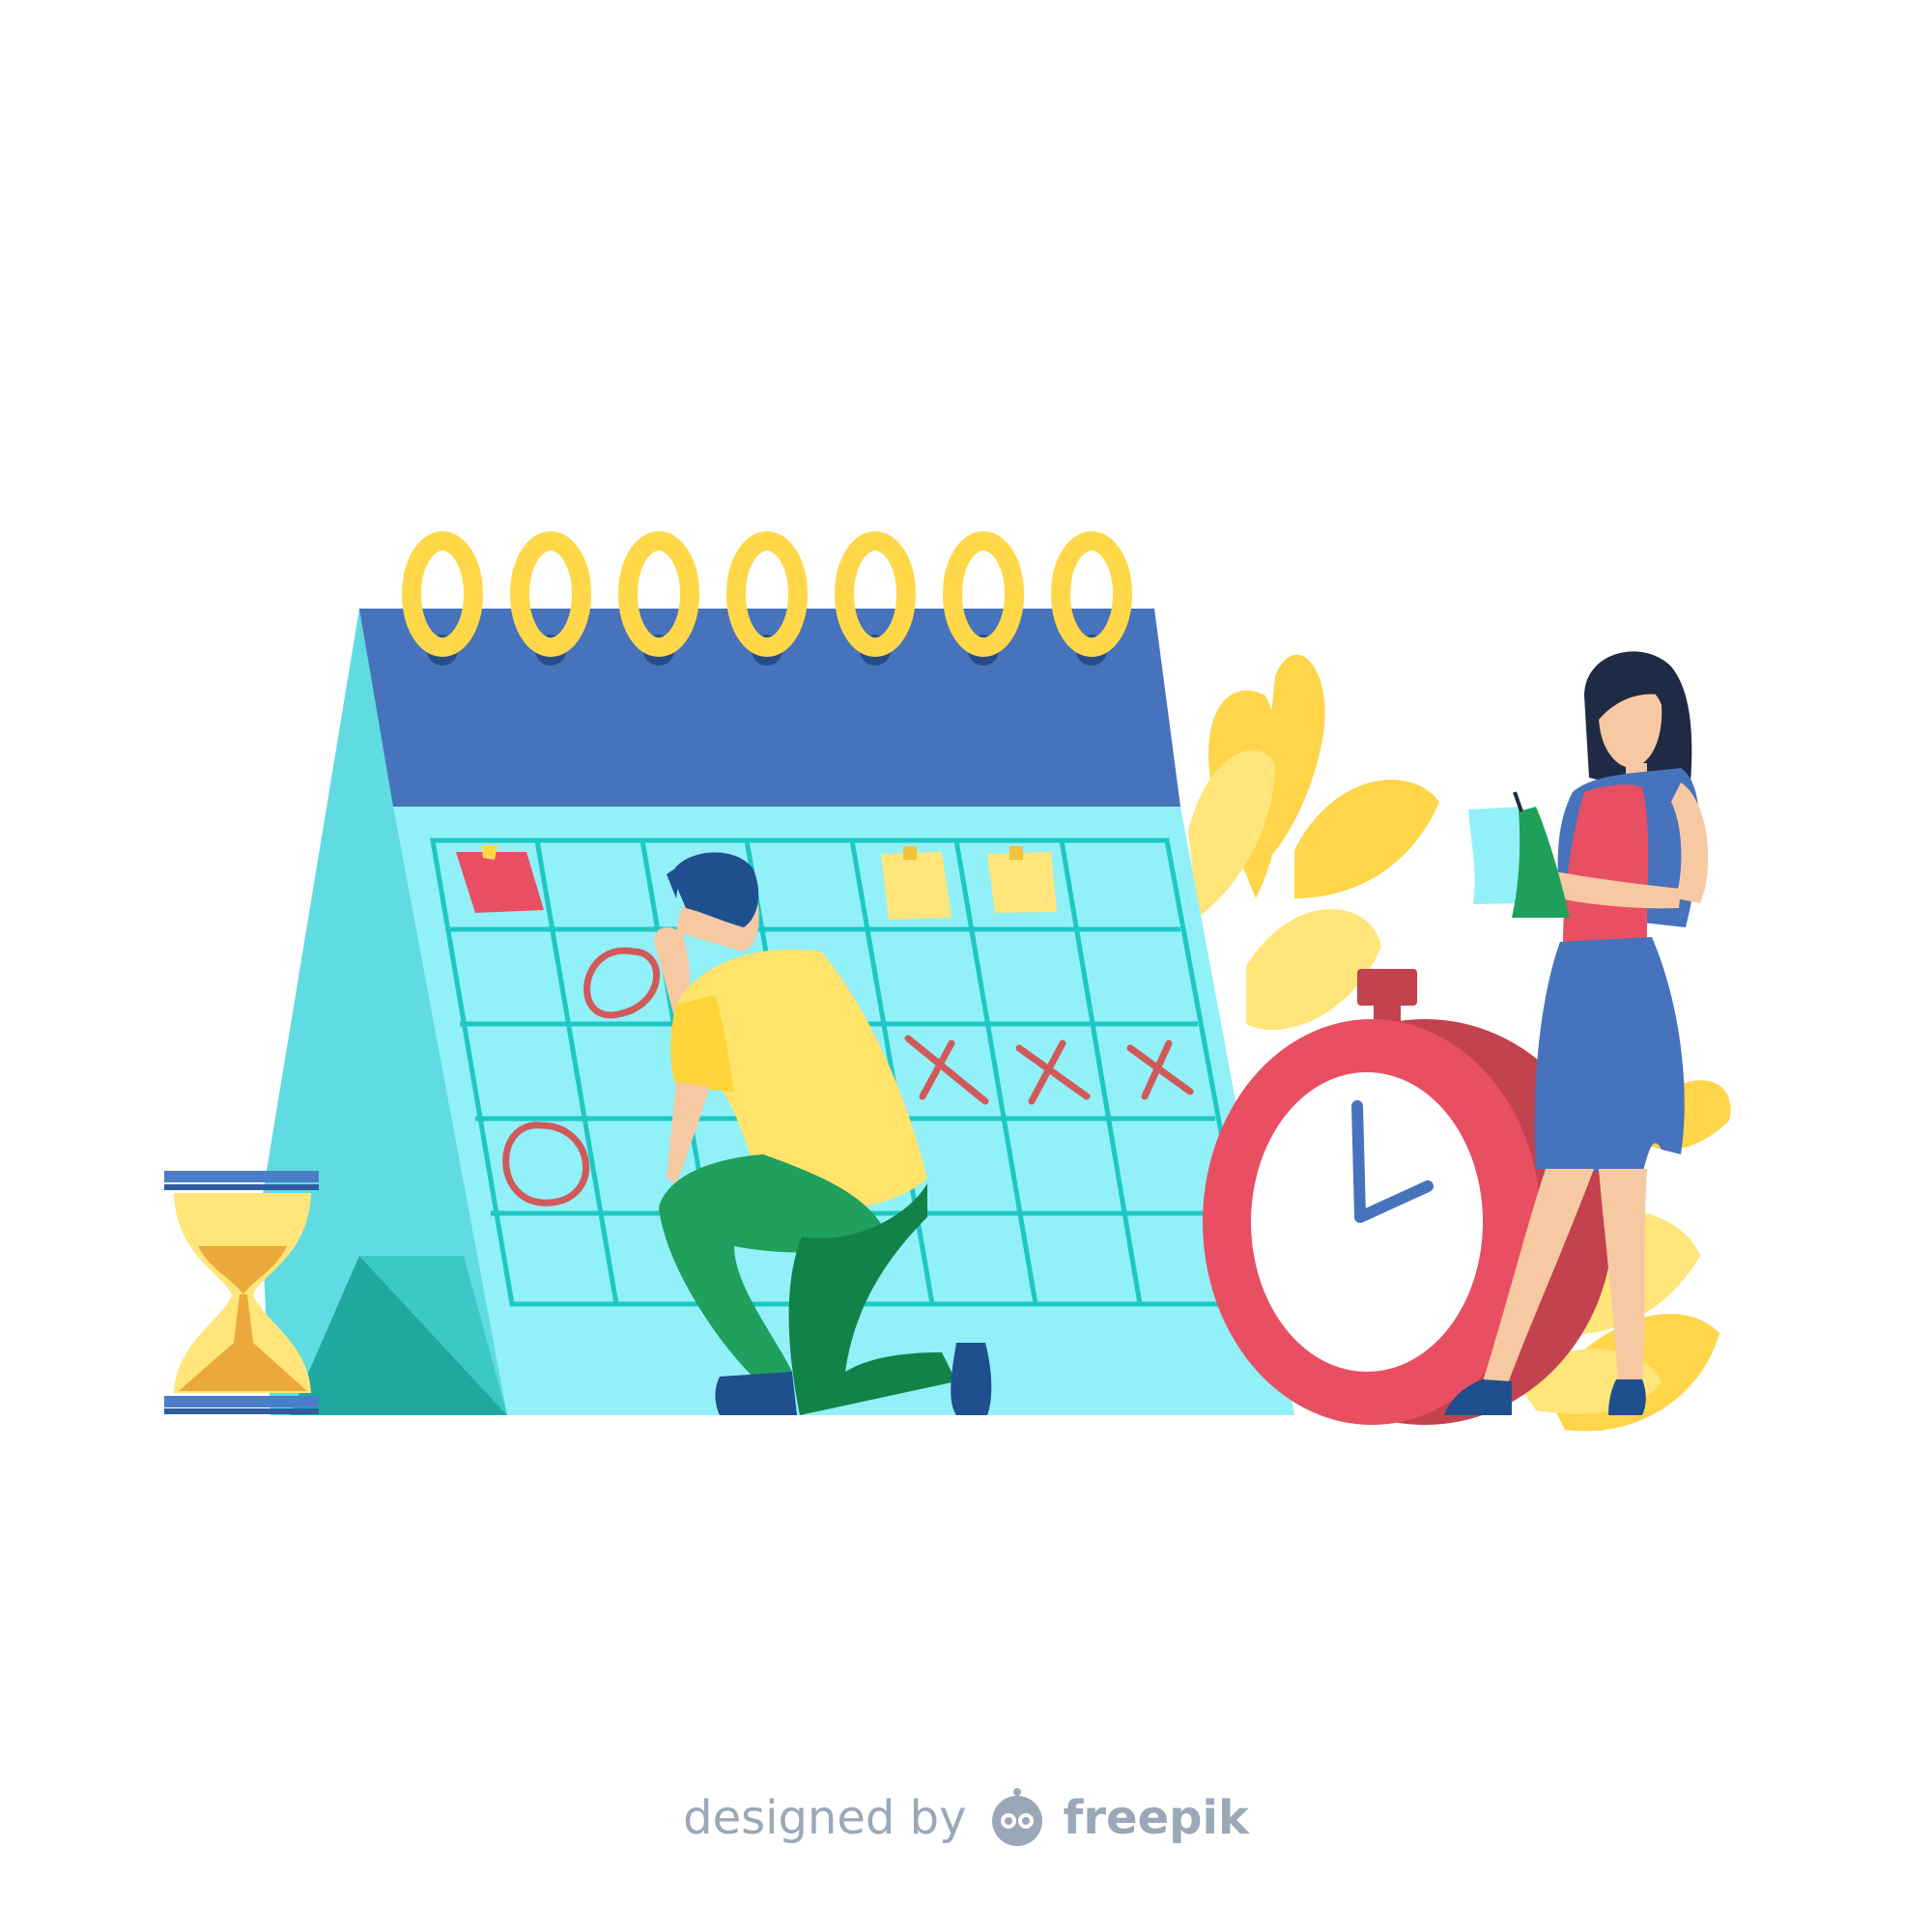 The height and width of the screenshot is (1932, 1932). What do you see at coordinates (825, 1818) in the screenshot?
I see `credit-prefix: designed by` at bounding box center [825, 1818].